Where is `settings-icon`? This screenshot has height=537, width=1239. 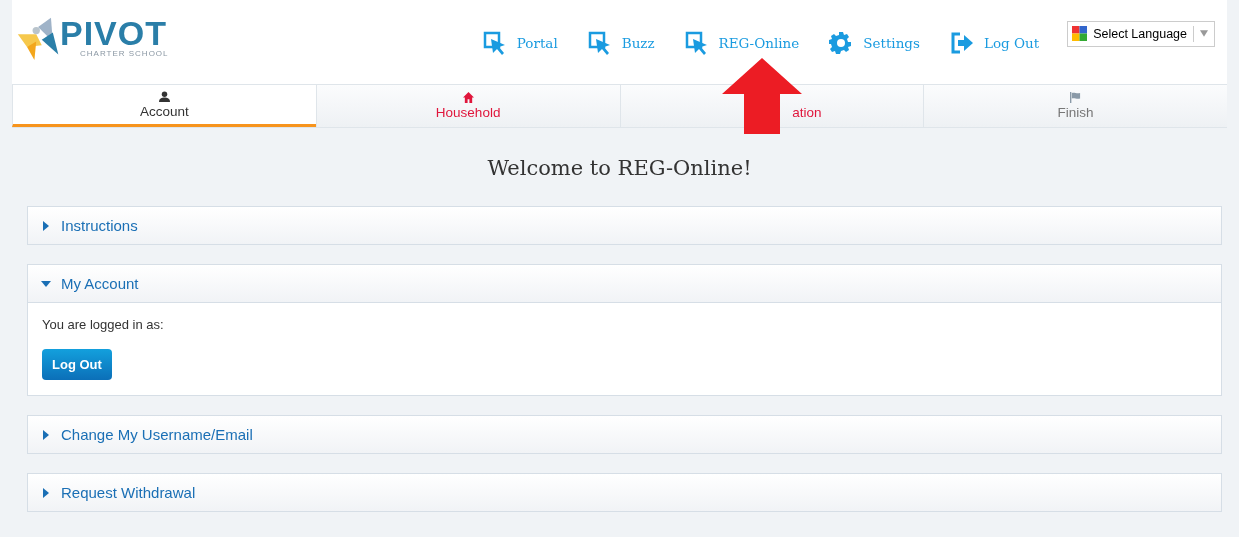
settings-icon is located at coordinates (841, 43).